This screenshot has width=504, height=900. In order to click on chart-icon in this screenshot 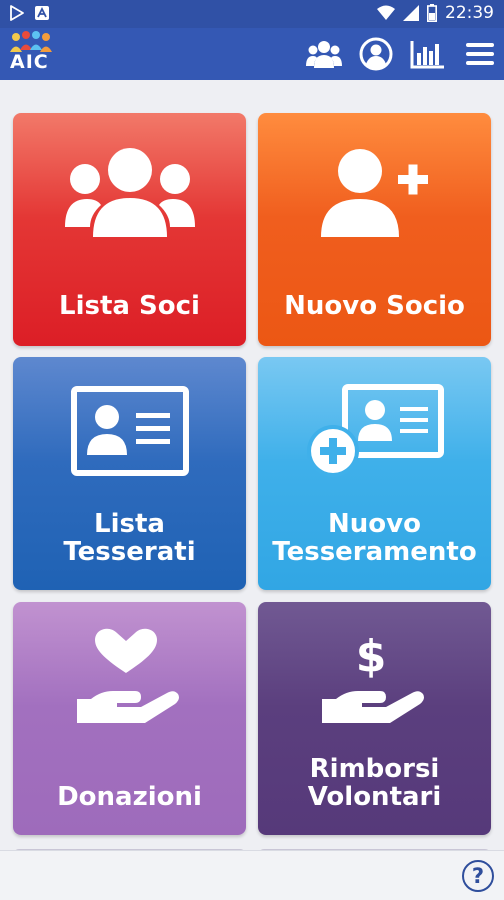, I will do `click(428, 54)`.